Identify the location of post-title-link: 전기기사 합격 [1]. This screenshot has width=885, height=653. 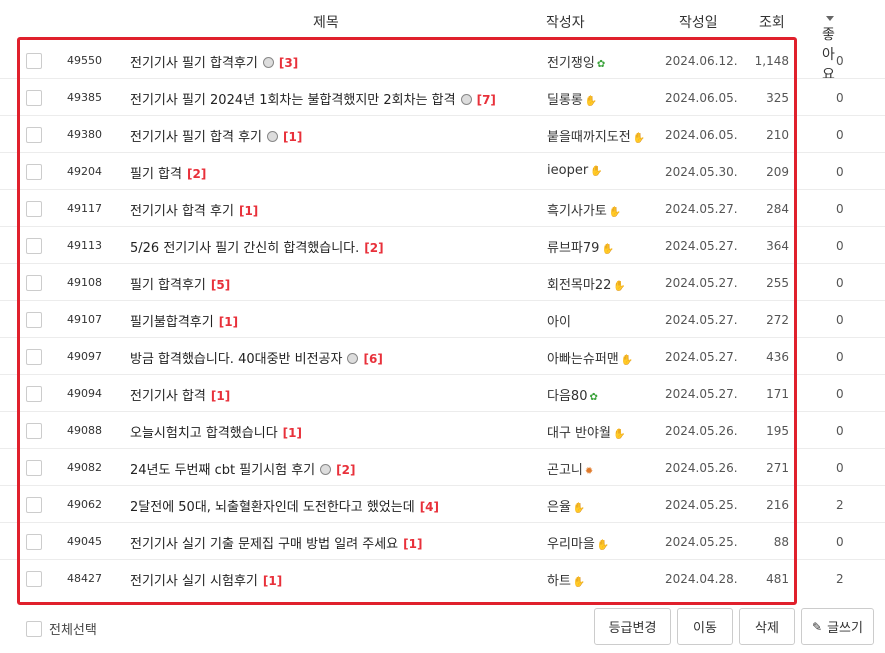
(180, 394).